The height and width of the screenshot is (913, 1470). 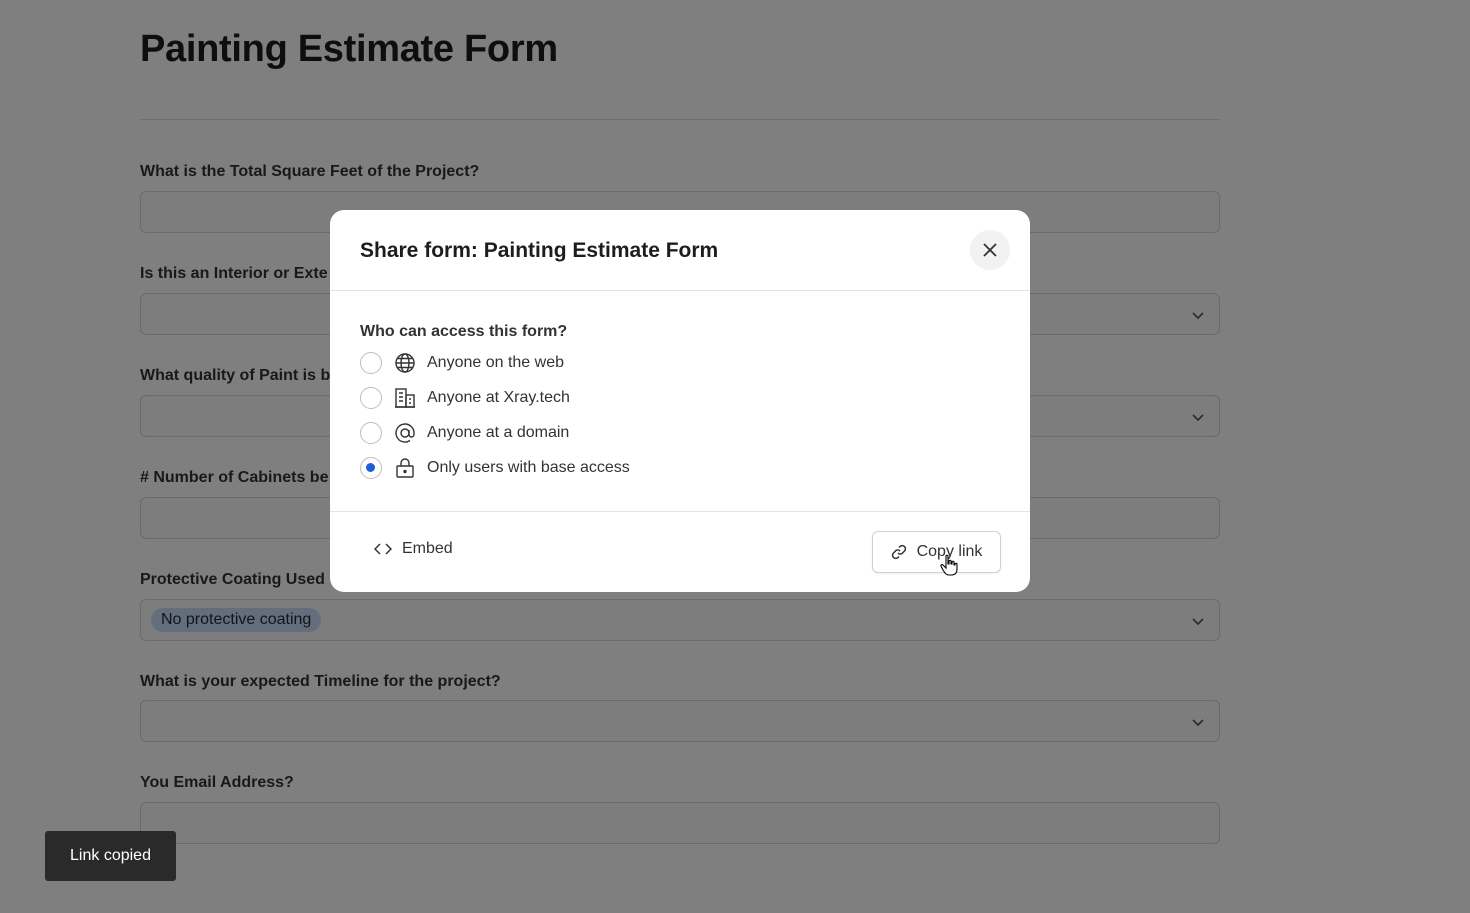 What do you see at coordinates (949, 565) in the screenshot?
I see `hand-cursor-icon` at bounding box center [949, 565].